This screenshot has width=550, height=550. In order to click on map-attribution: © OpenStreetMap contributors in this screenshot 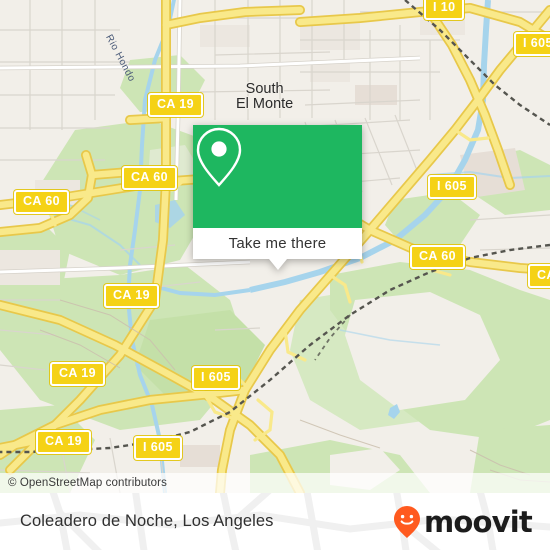, I will do `click(275, 483)`.